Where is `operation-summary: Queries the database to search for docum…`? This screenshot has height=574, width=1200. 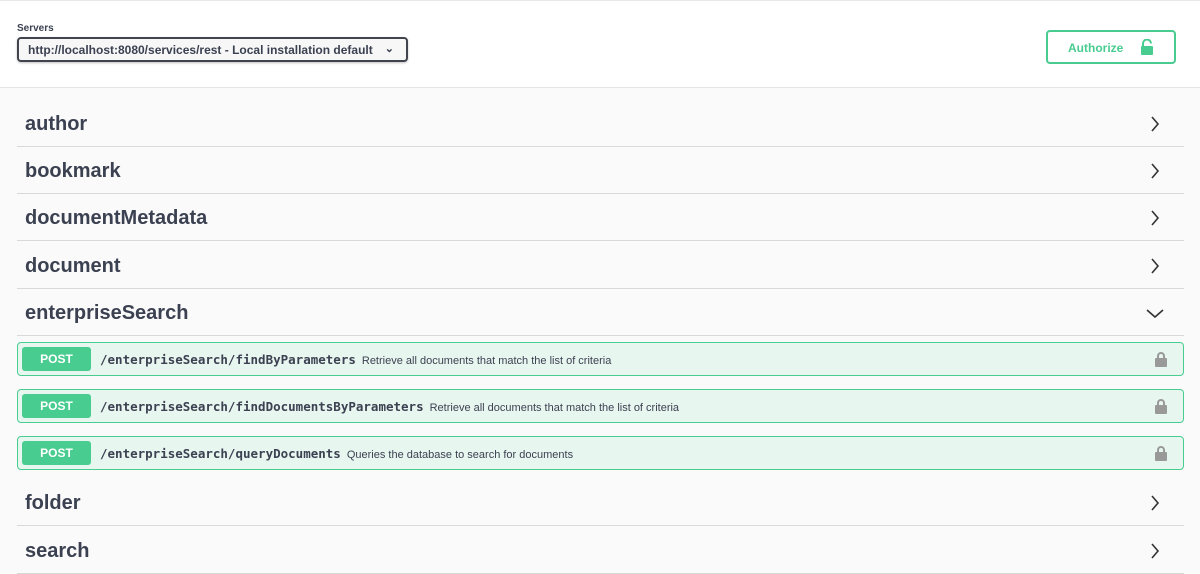
operation-summary: Queries the database to search for docum… is located at coordinates (460, 455).